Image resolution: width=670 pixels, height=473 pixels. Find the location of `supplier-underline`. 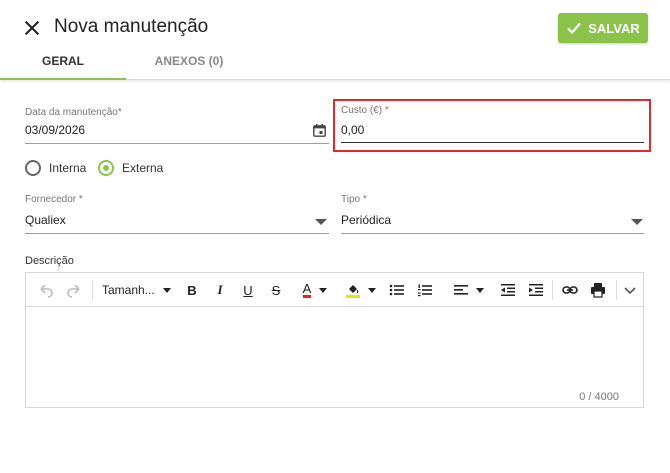

supplier-underline is located at coordinates (177, 233).